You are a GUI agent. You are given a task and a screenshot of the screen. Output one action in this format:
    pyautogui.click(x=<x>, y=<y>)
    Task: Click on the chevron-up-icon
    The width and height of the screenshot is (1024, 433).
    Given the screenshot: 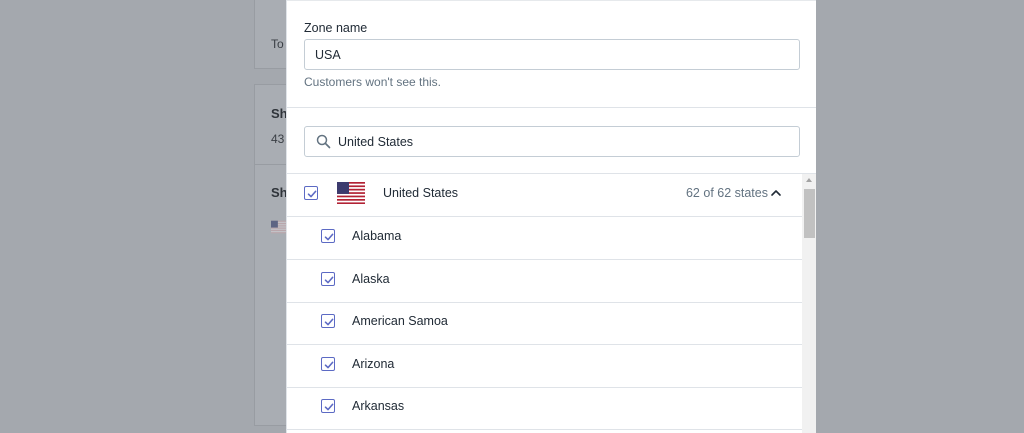 What is the action you would take?
    pyautogui.click(x=776, y=193)
    